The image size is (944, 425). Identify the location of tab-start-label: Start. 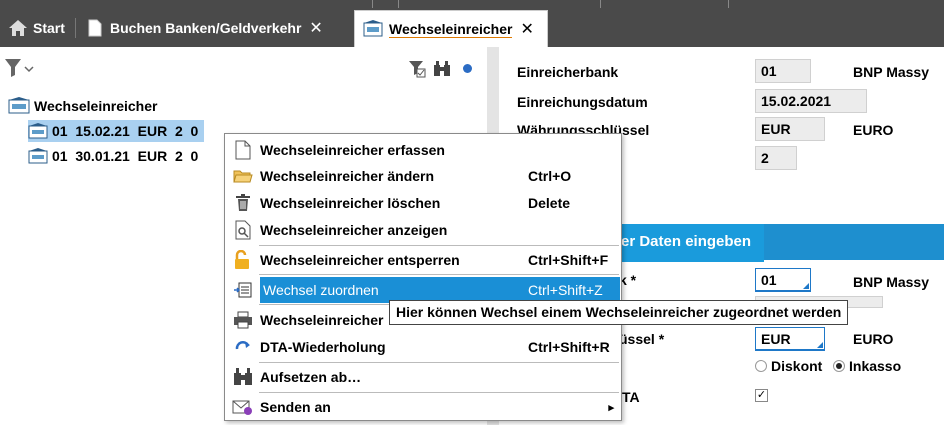
(49, 27).